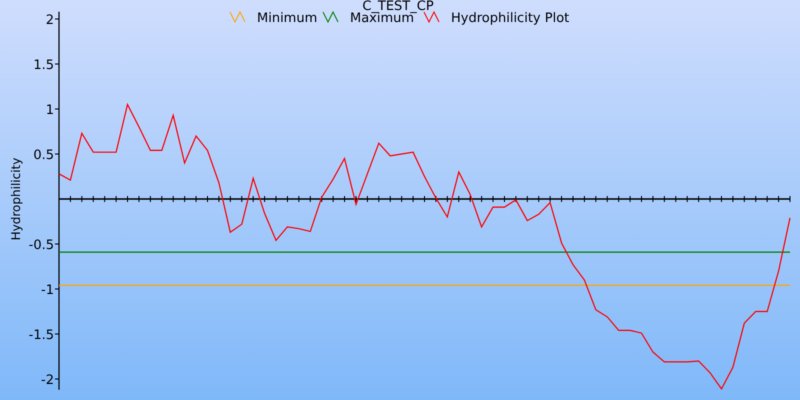 The image size is (800, 400). What do you see at coordinates (47, 290) in the screenshot?
I see `y-tick-label: -1` at bounding box center [47, 290].